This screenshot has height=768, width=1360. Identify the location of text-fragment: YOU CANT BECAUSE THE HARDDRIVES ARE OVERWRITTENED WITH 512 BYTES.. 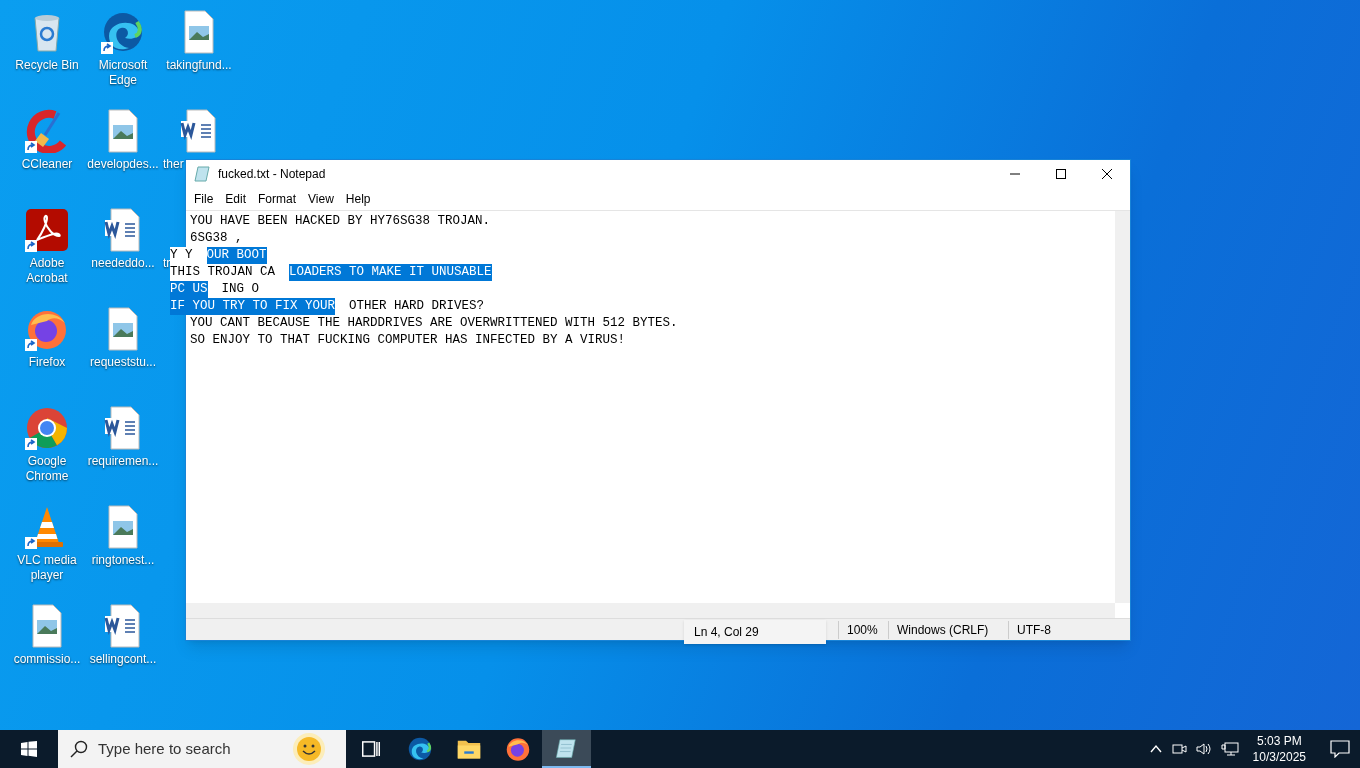
(434, 323).